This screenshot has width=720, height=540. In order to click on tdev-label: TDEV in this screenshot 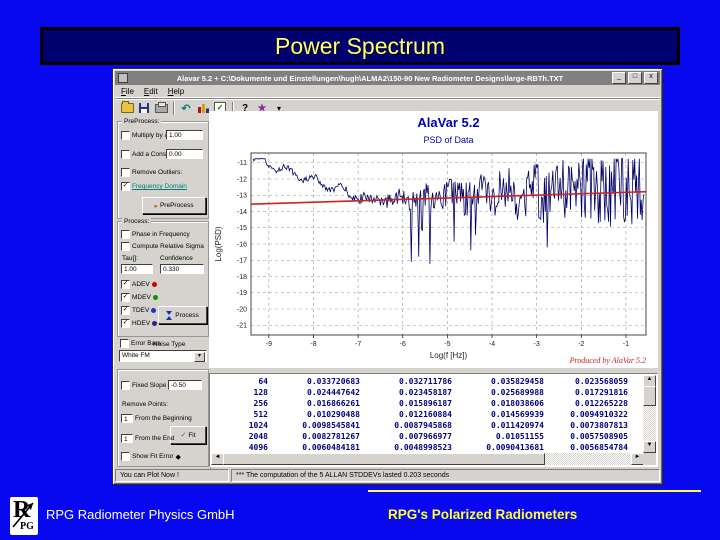, I will do `click(141, 310)`.